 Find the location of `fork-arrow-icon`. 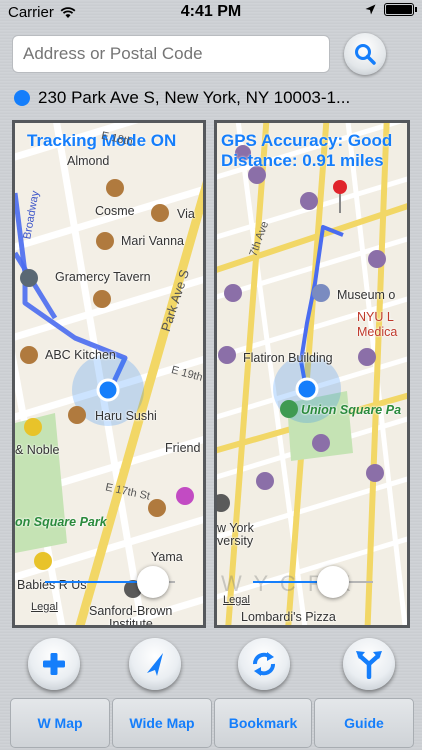

fork-arrow-icon is located at coordinates (369, 665).